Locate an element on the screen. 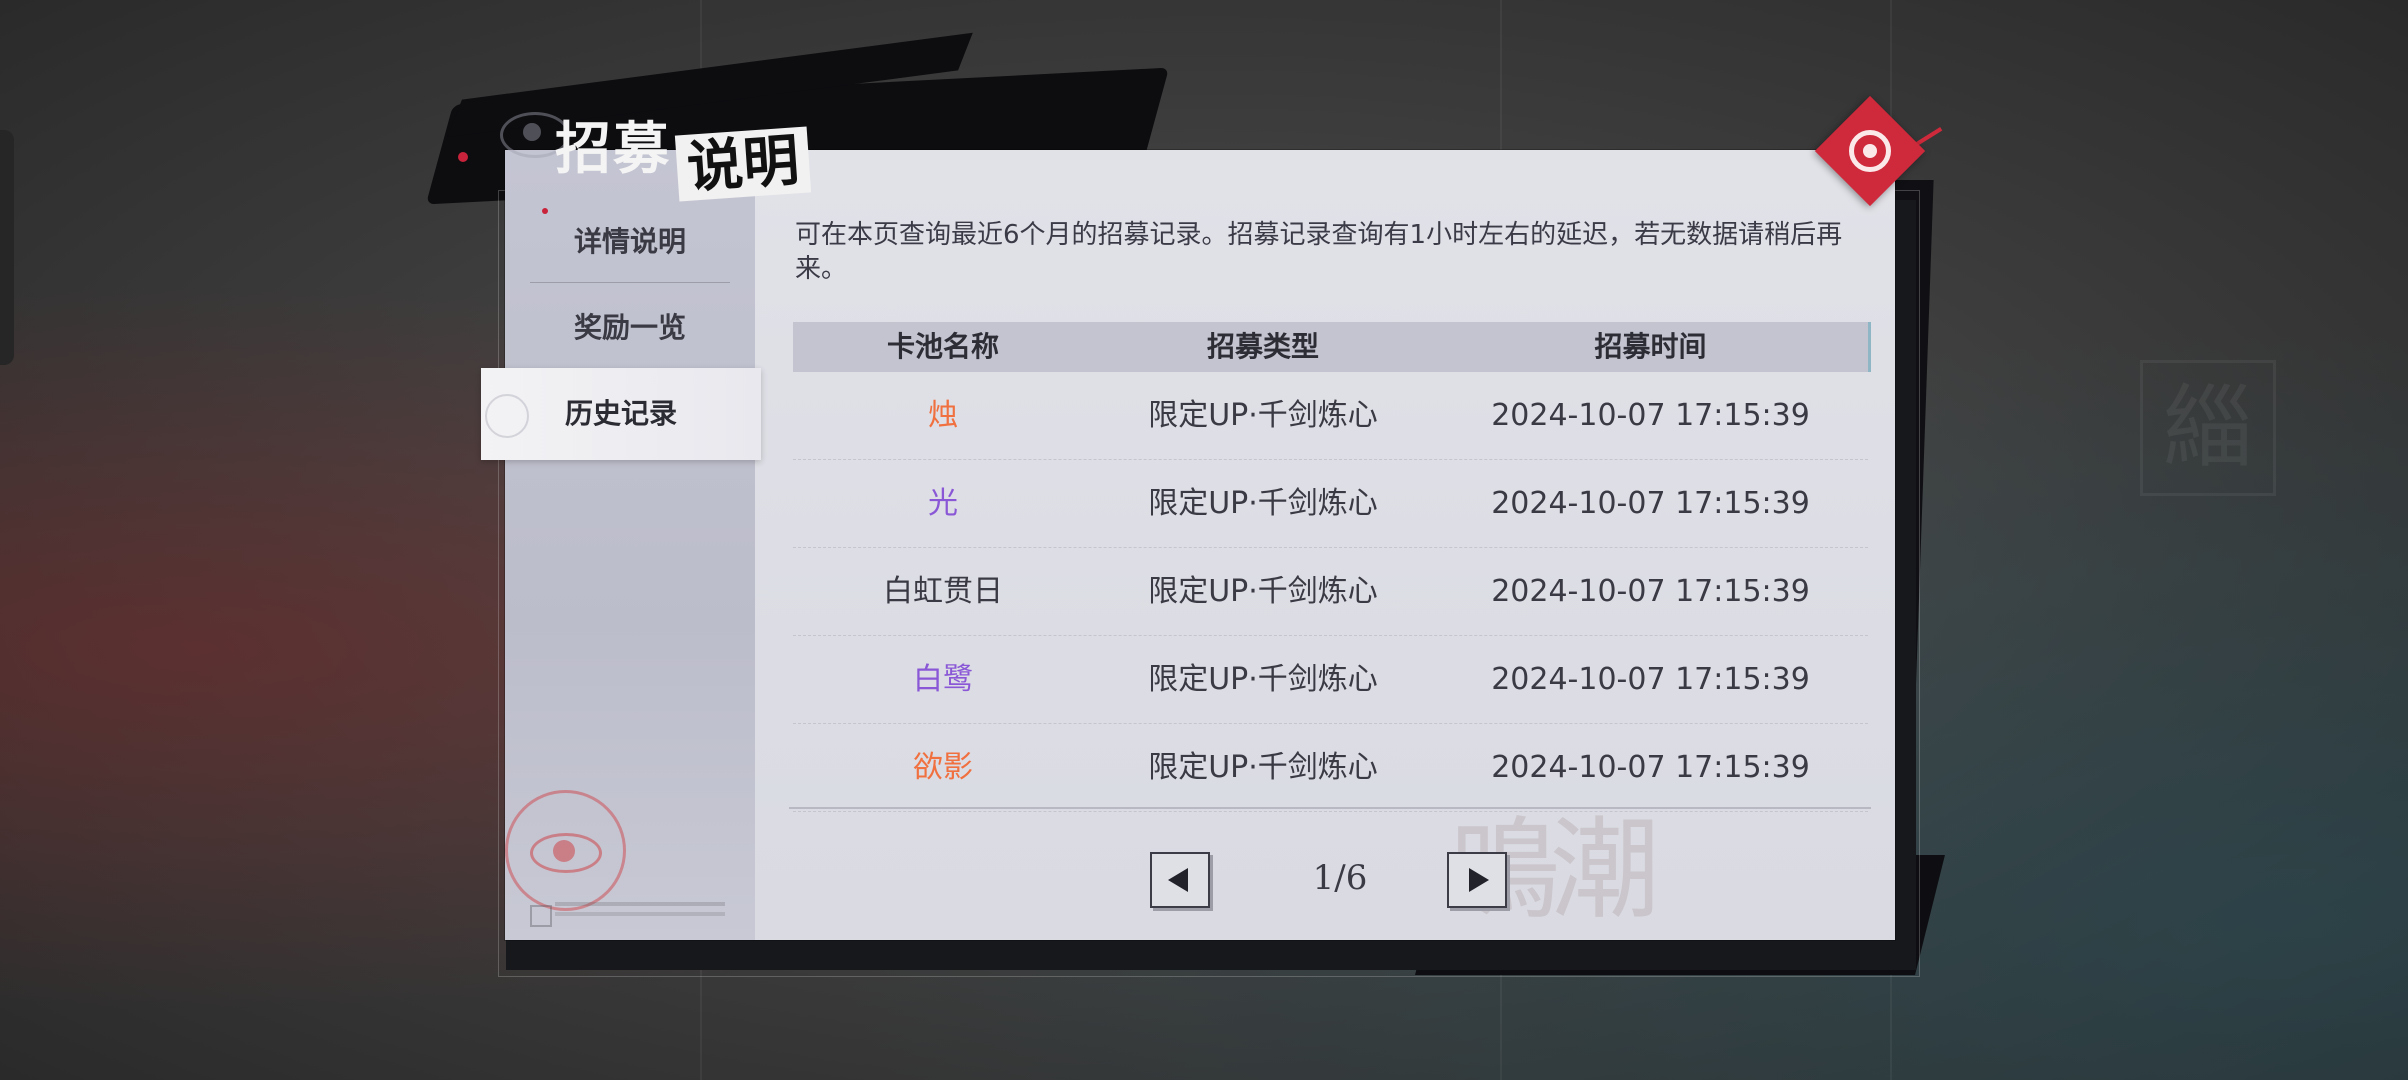 This screenshot has width=2408, height=1080. table-row: 欲影 限定UP·千剑炼心 2024-10-07 17:15:39 is located at coordinates (1330, 768).